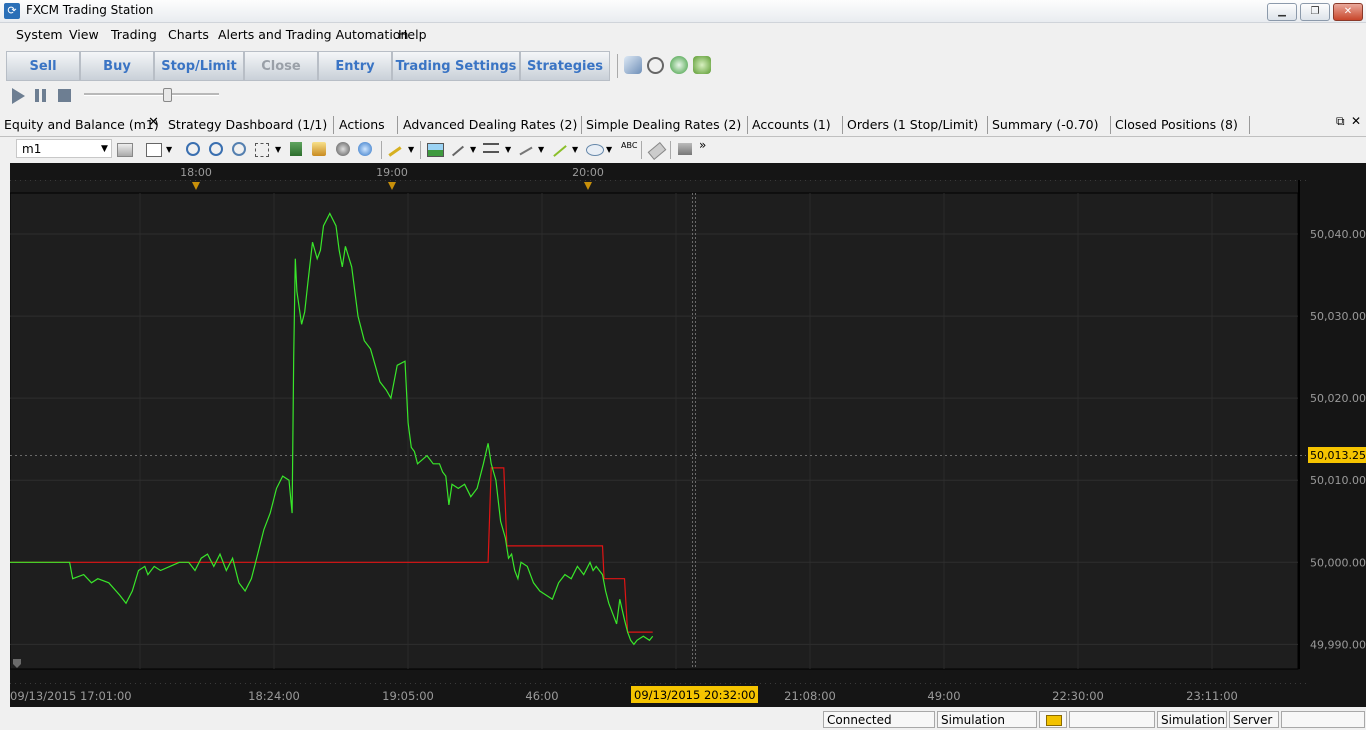  What do you see at coordinates (313, 34) in the screenshot?
I see `menu-alerts-automation: Alerts and Trading Automation` at bounding box center [313, 34].